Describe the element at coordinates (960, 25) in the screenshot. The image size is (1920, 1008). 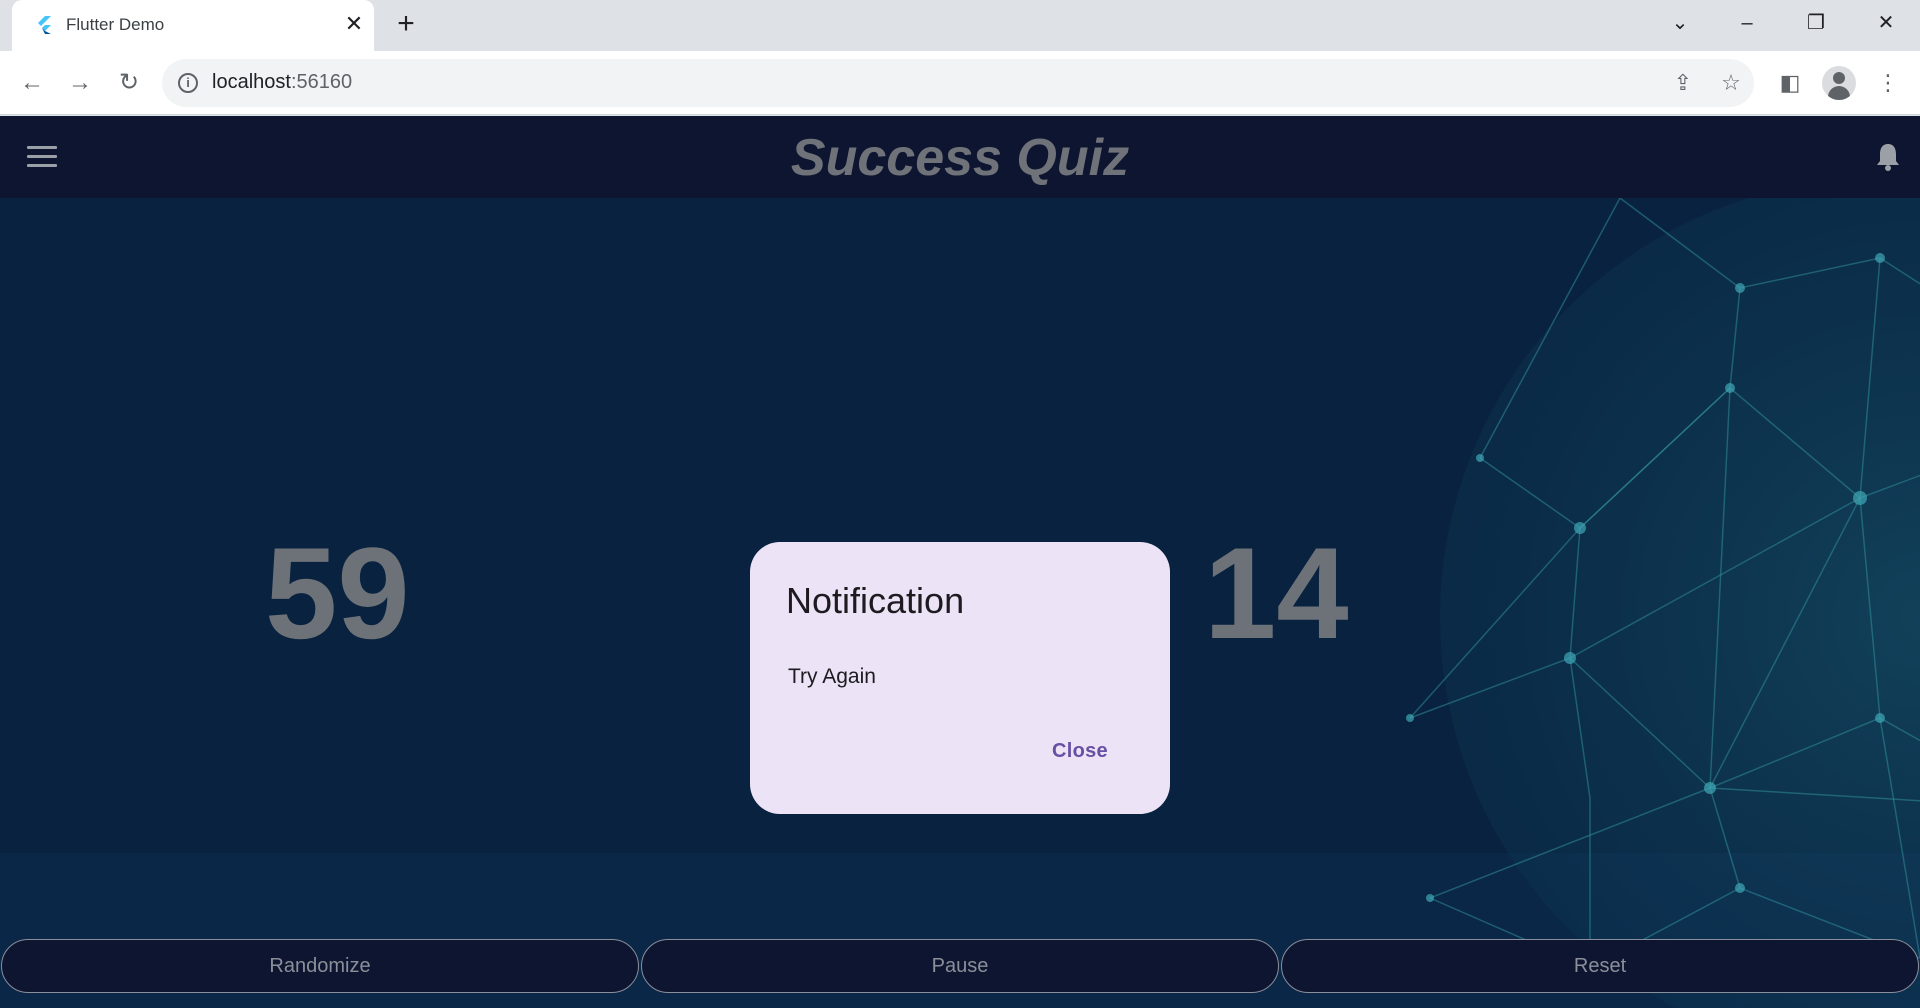
I see `browser-tab-strip: Flutter Demo ✕ + ⌄ – ❐ ✕` at that location.